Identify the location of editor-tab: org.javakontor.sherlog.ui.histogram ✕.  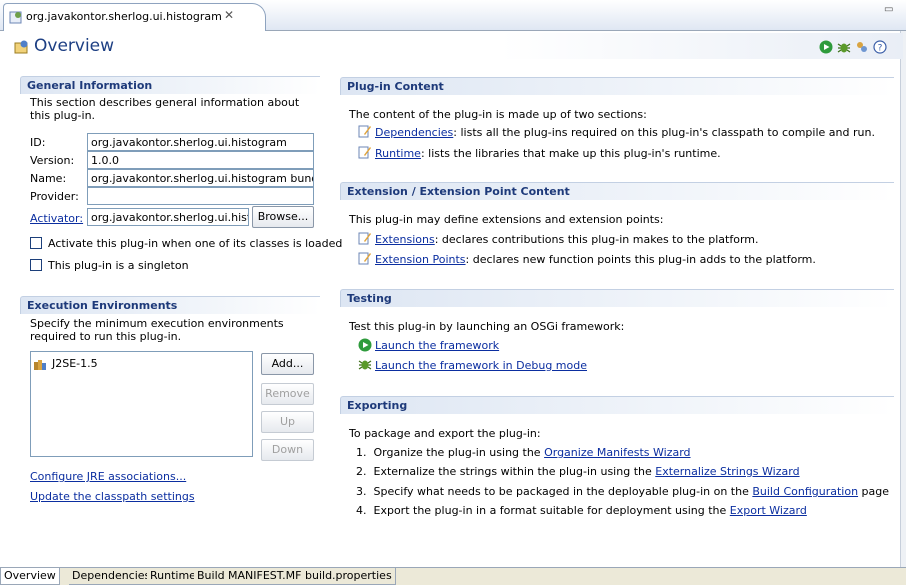
(134, 17).